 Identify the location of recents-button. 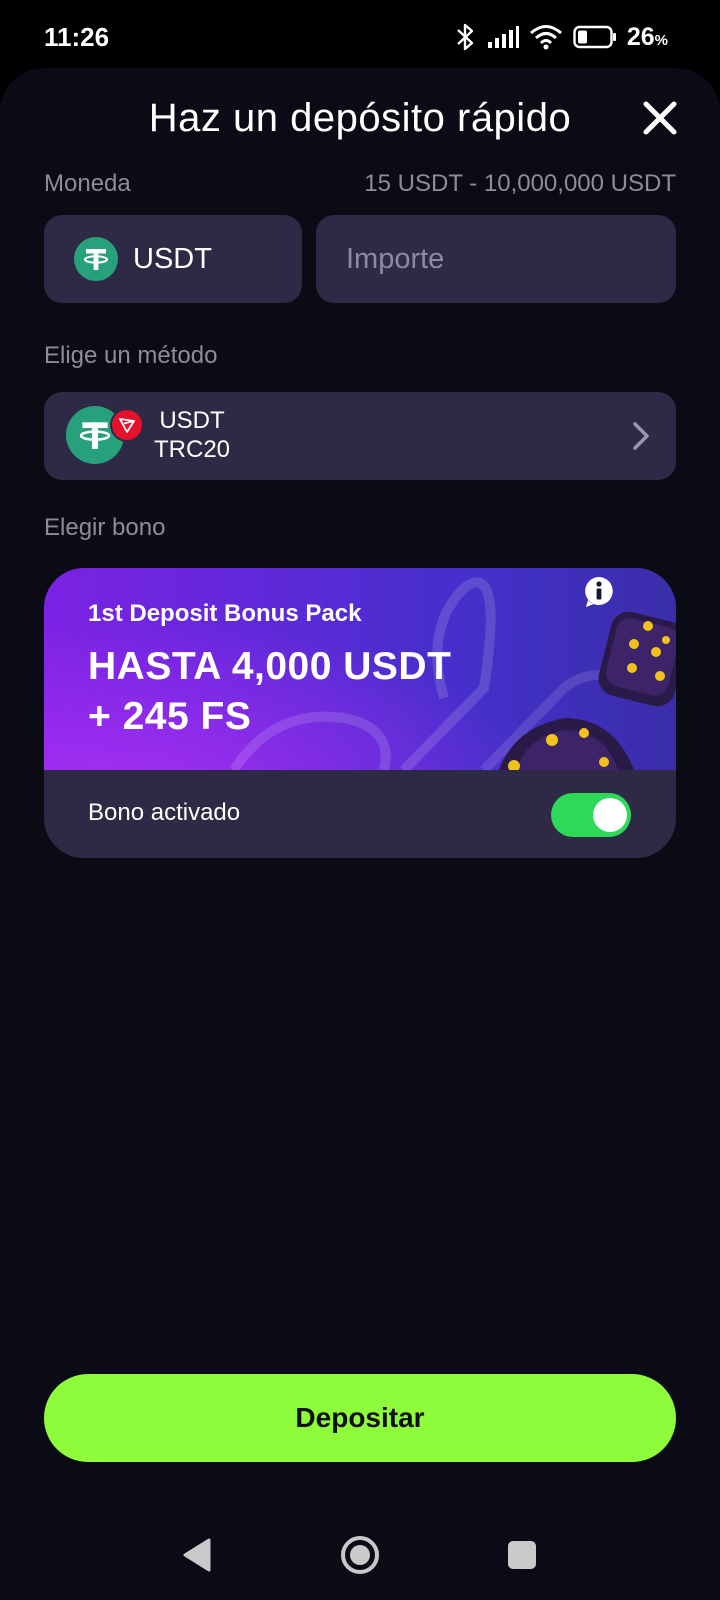
(522, 1555).